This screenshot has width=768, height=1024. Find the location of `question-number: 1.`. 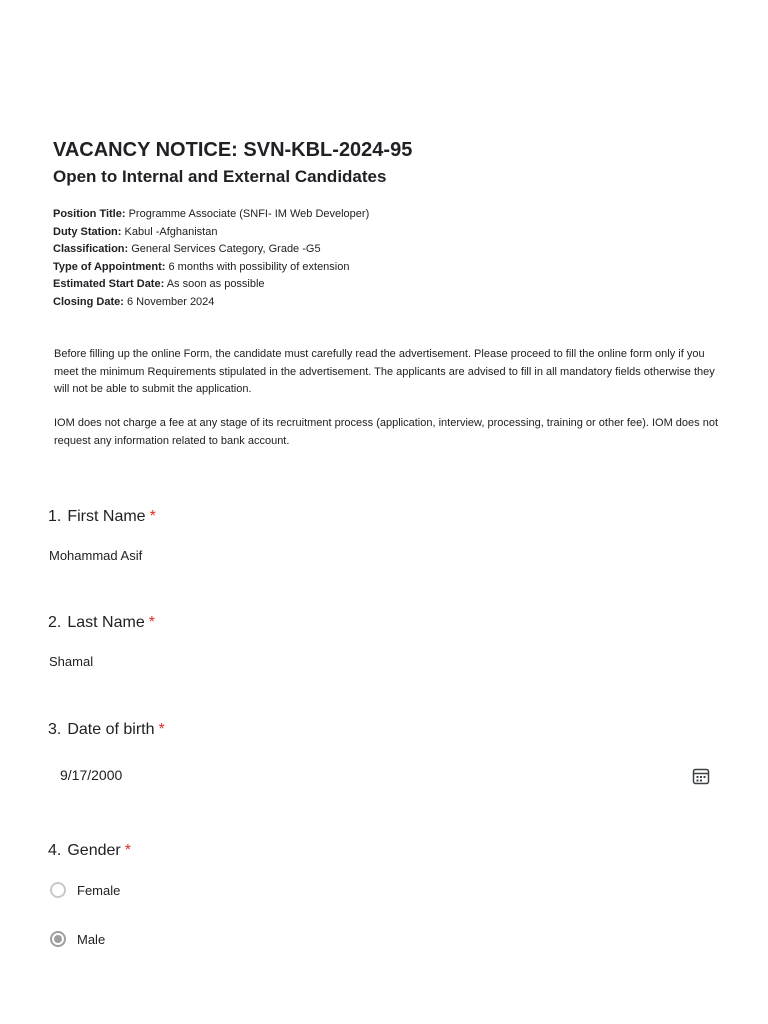

question-number: 1. is located at coordinates (55, 516).